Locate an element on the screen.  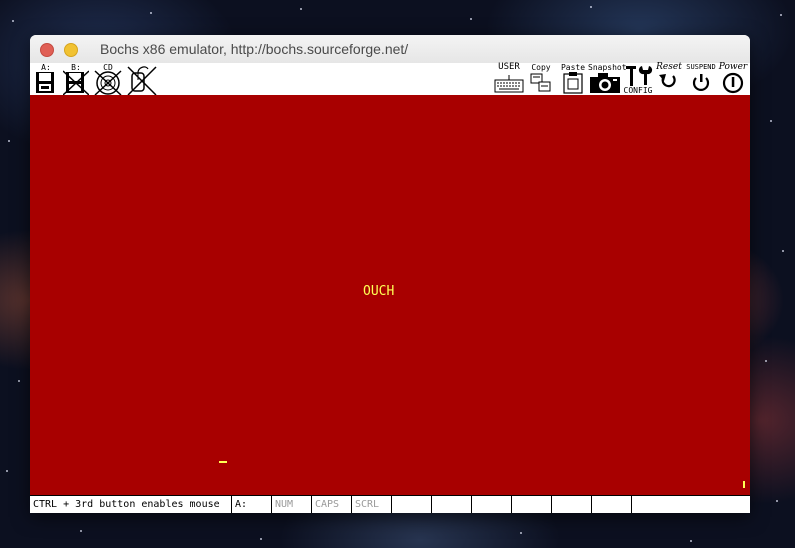
suspend-button: SUSPEND is located at coordinates (701, 79).